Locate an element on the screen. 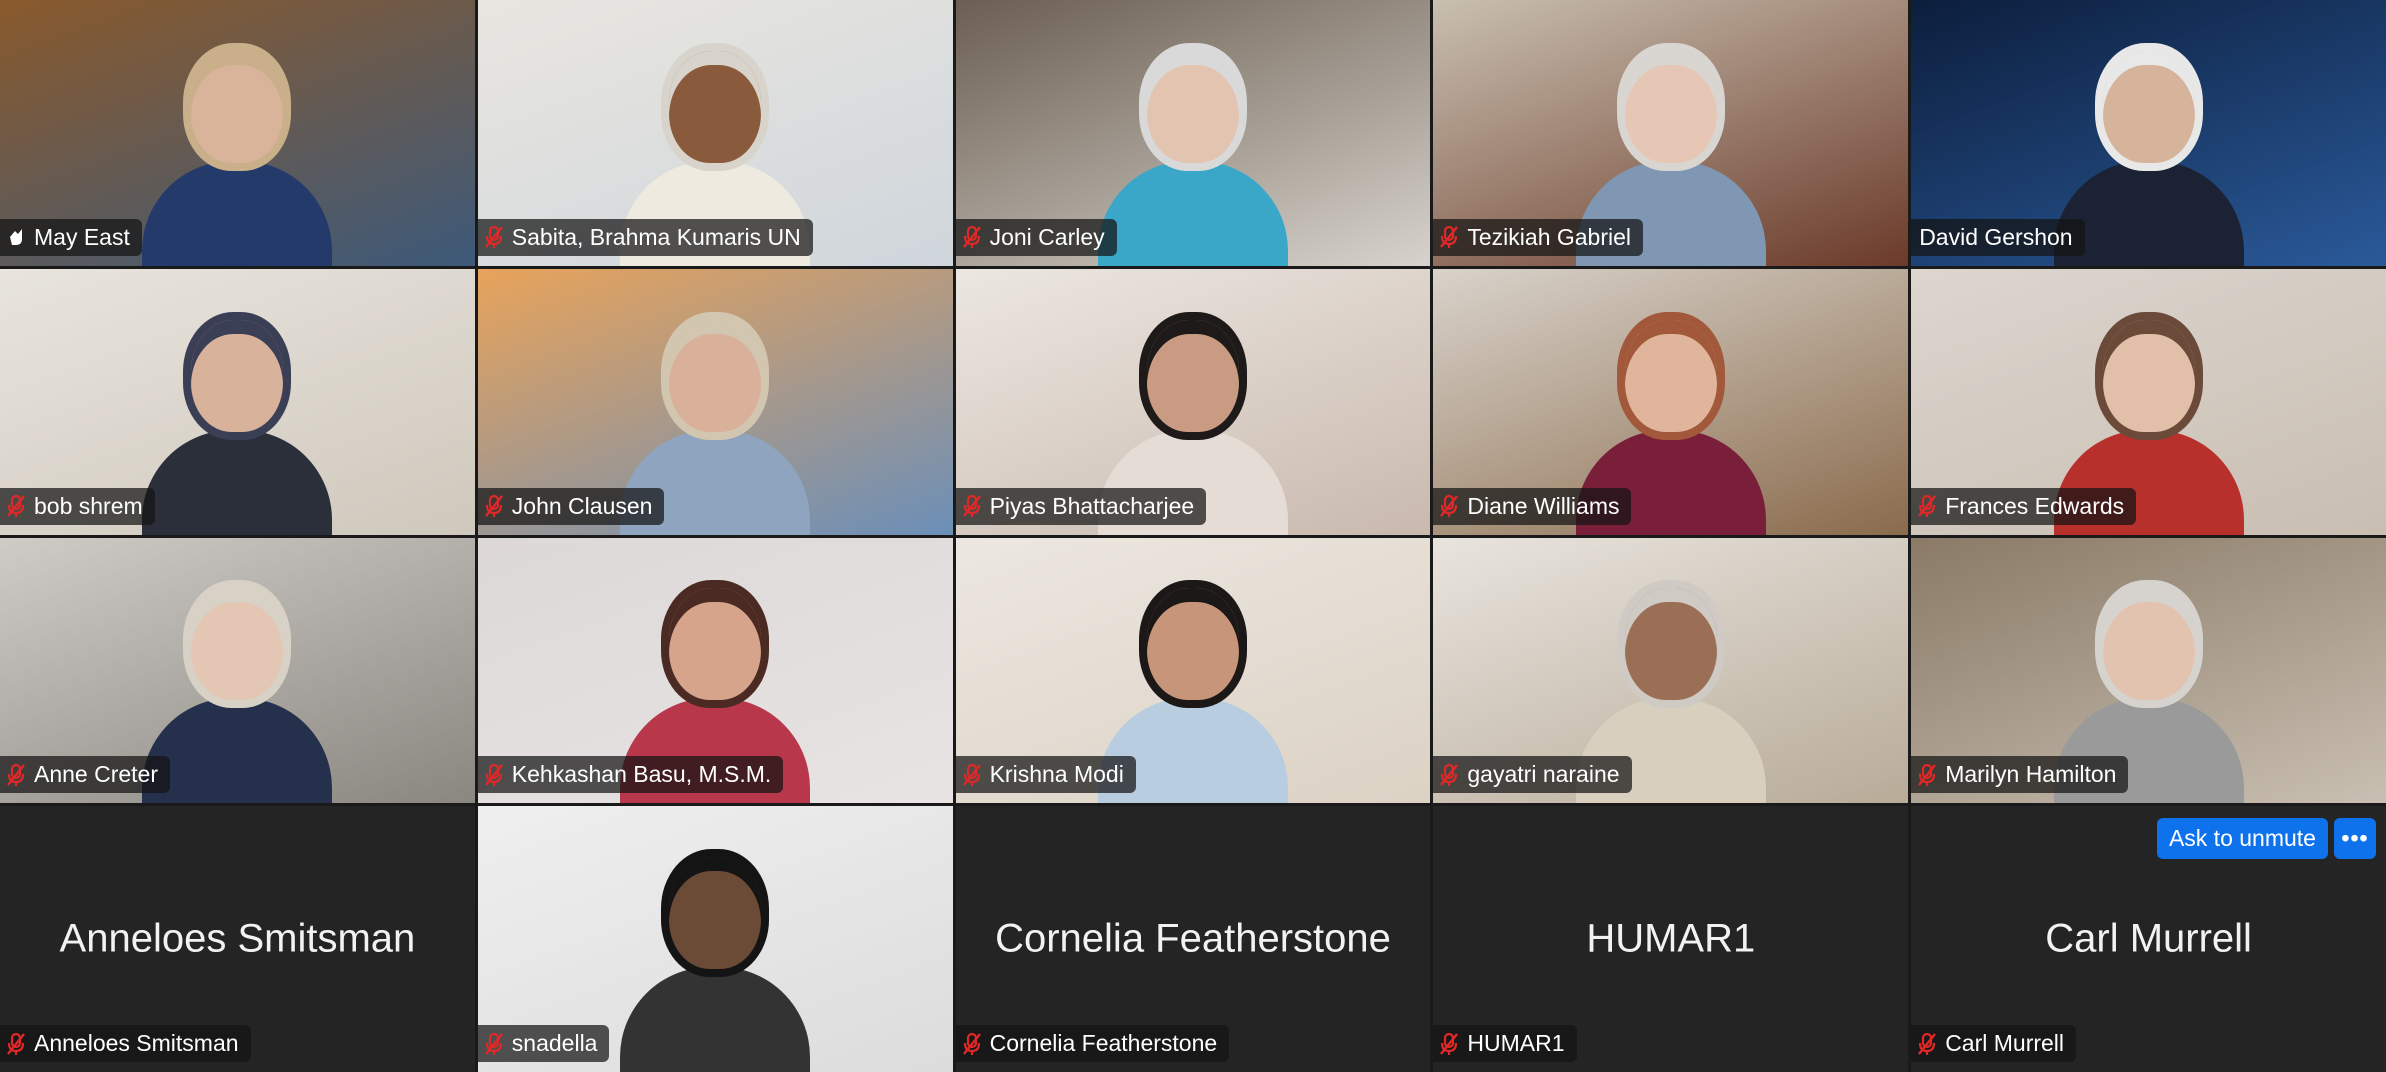 Image resolution: width=2386 pixels, height=1072 pixels. participant-name: Piyas Bhattacharjee is located at coordinates (1092, 505).